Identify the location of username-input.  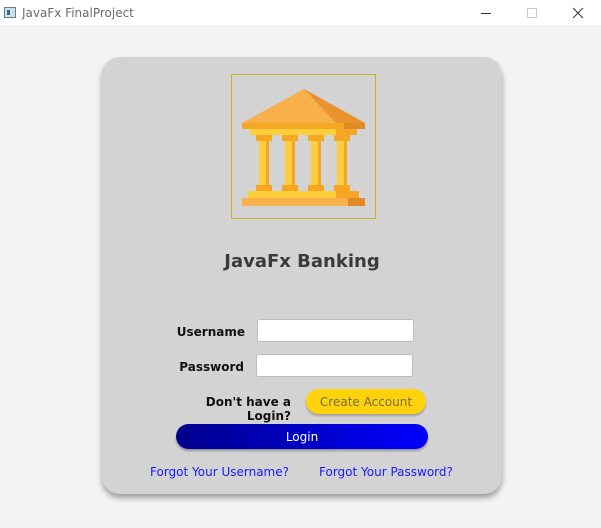
(335, 330).